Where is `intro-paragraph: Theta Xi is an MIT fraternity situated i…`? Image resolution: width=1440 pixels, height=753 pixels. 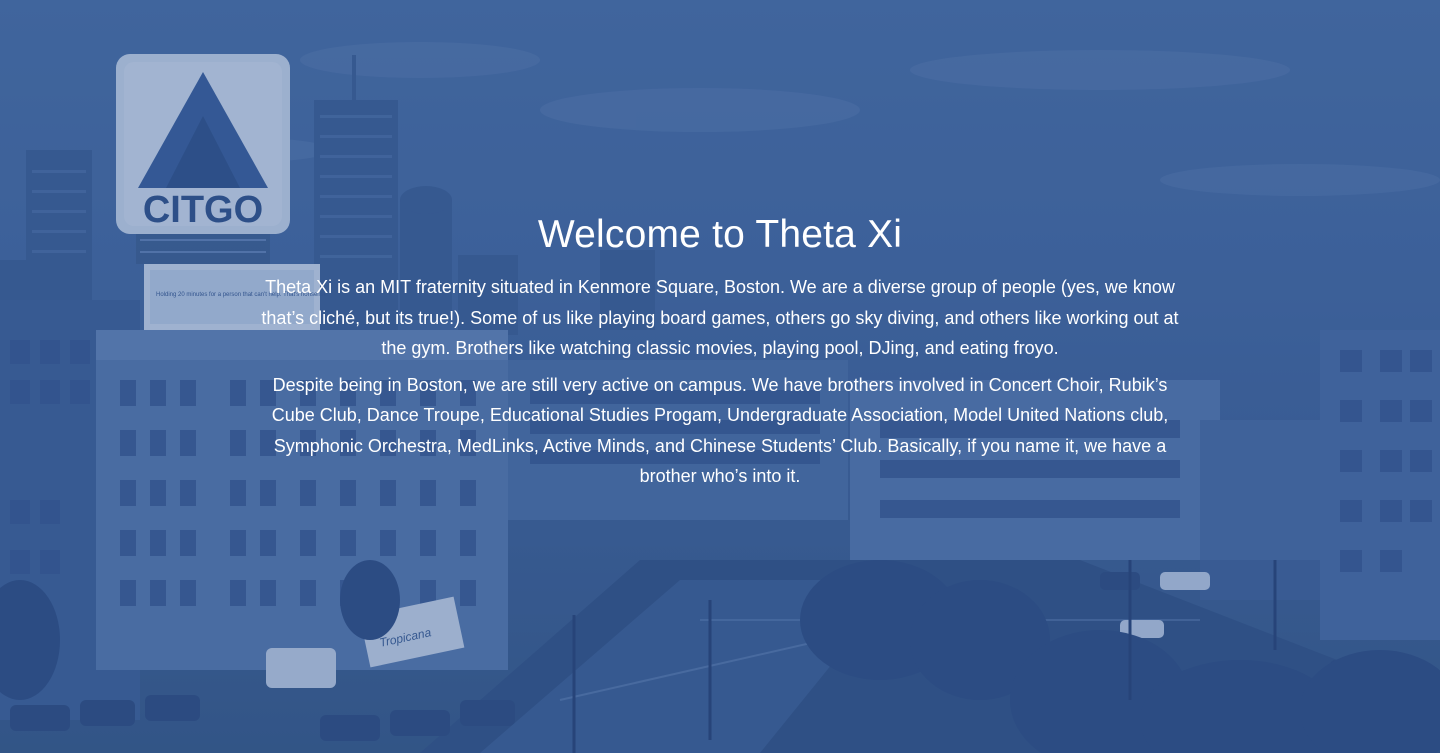 intro-paragraph: Theta Xi is an MIT fraternity situated i… is located at coordinates (720, 317).